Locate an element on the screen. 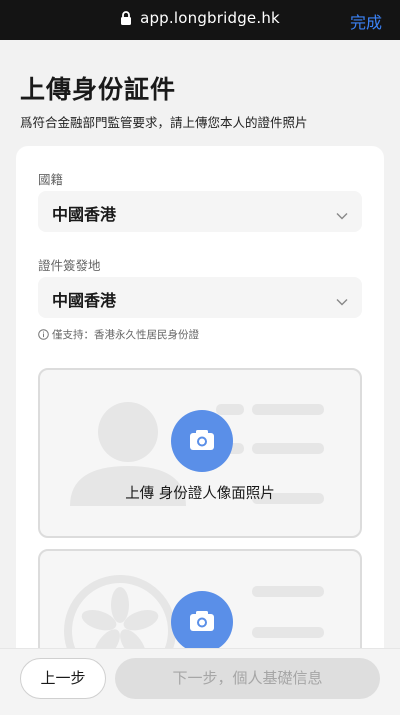 The width and height of the screenshot is (400, 715). url-field: app.longbridge.hk is located at coordinates (200, 19).